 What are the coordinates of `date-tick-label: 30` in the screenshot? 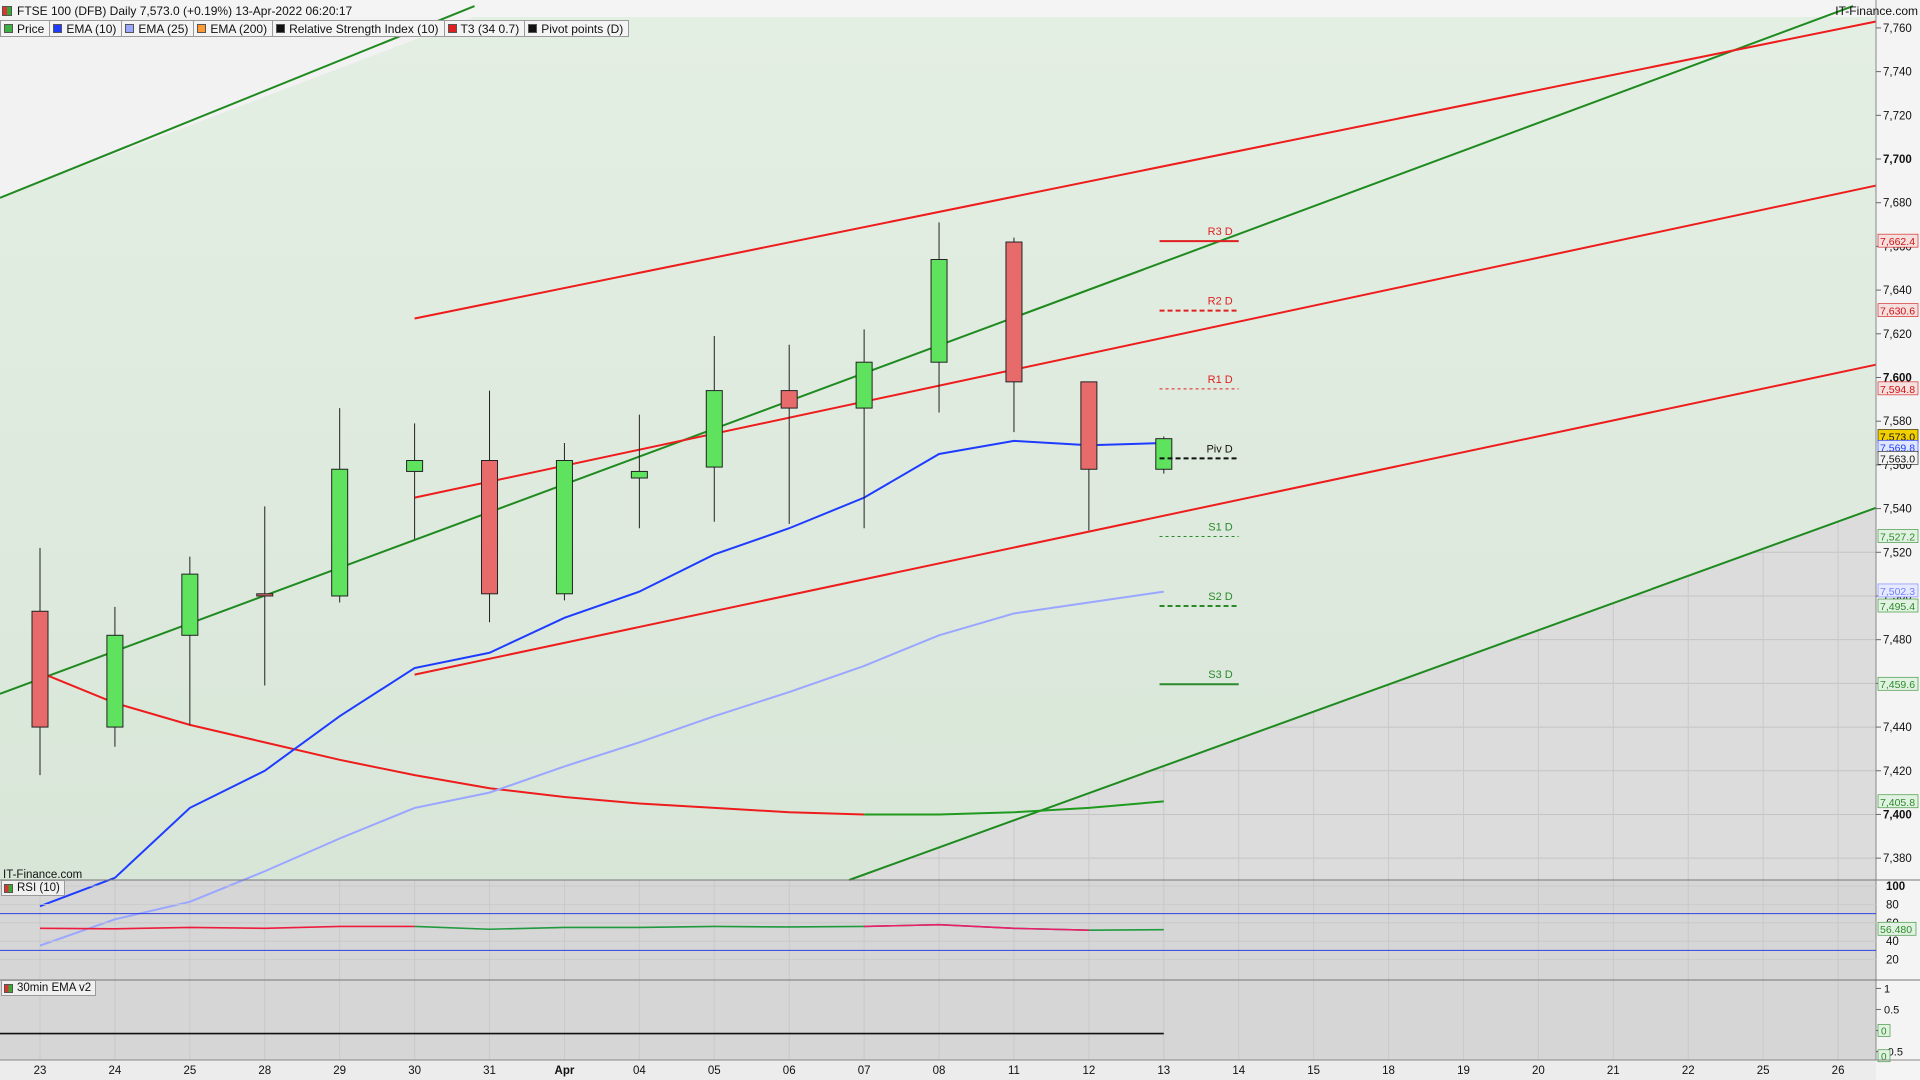 It's located at (414, 1071).